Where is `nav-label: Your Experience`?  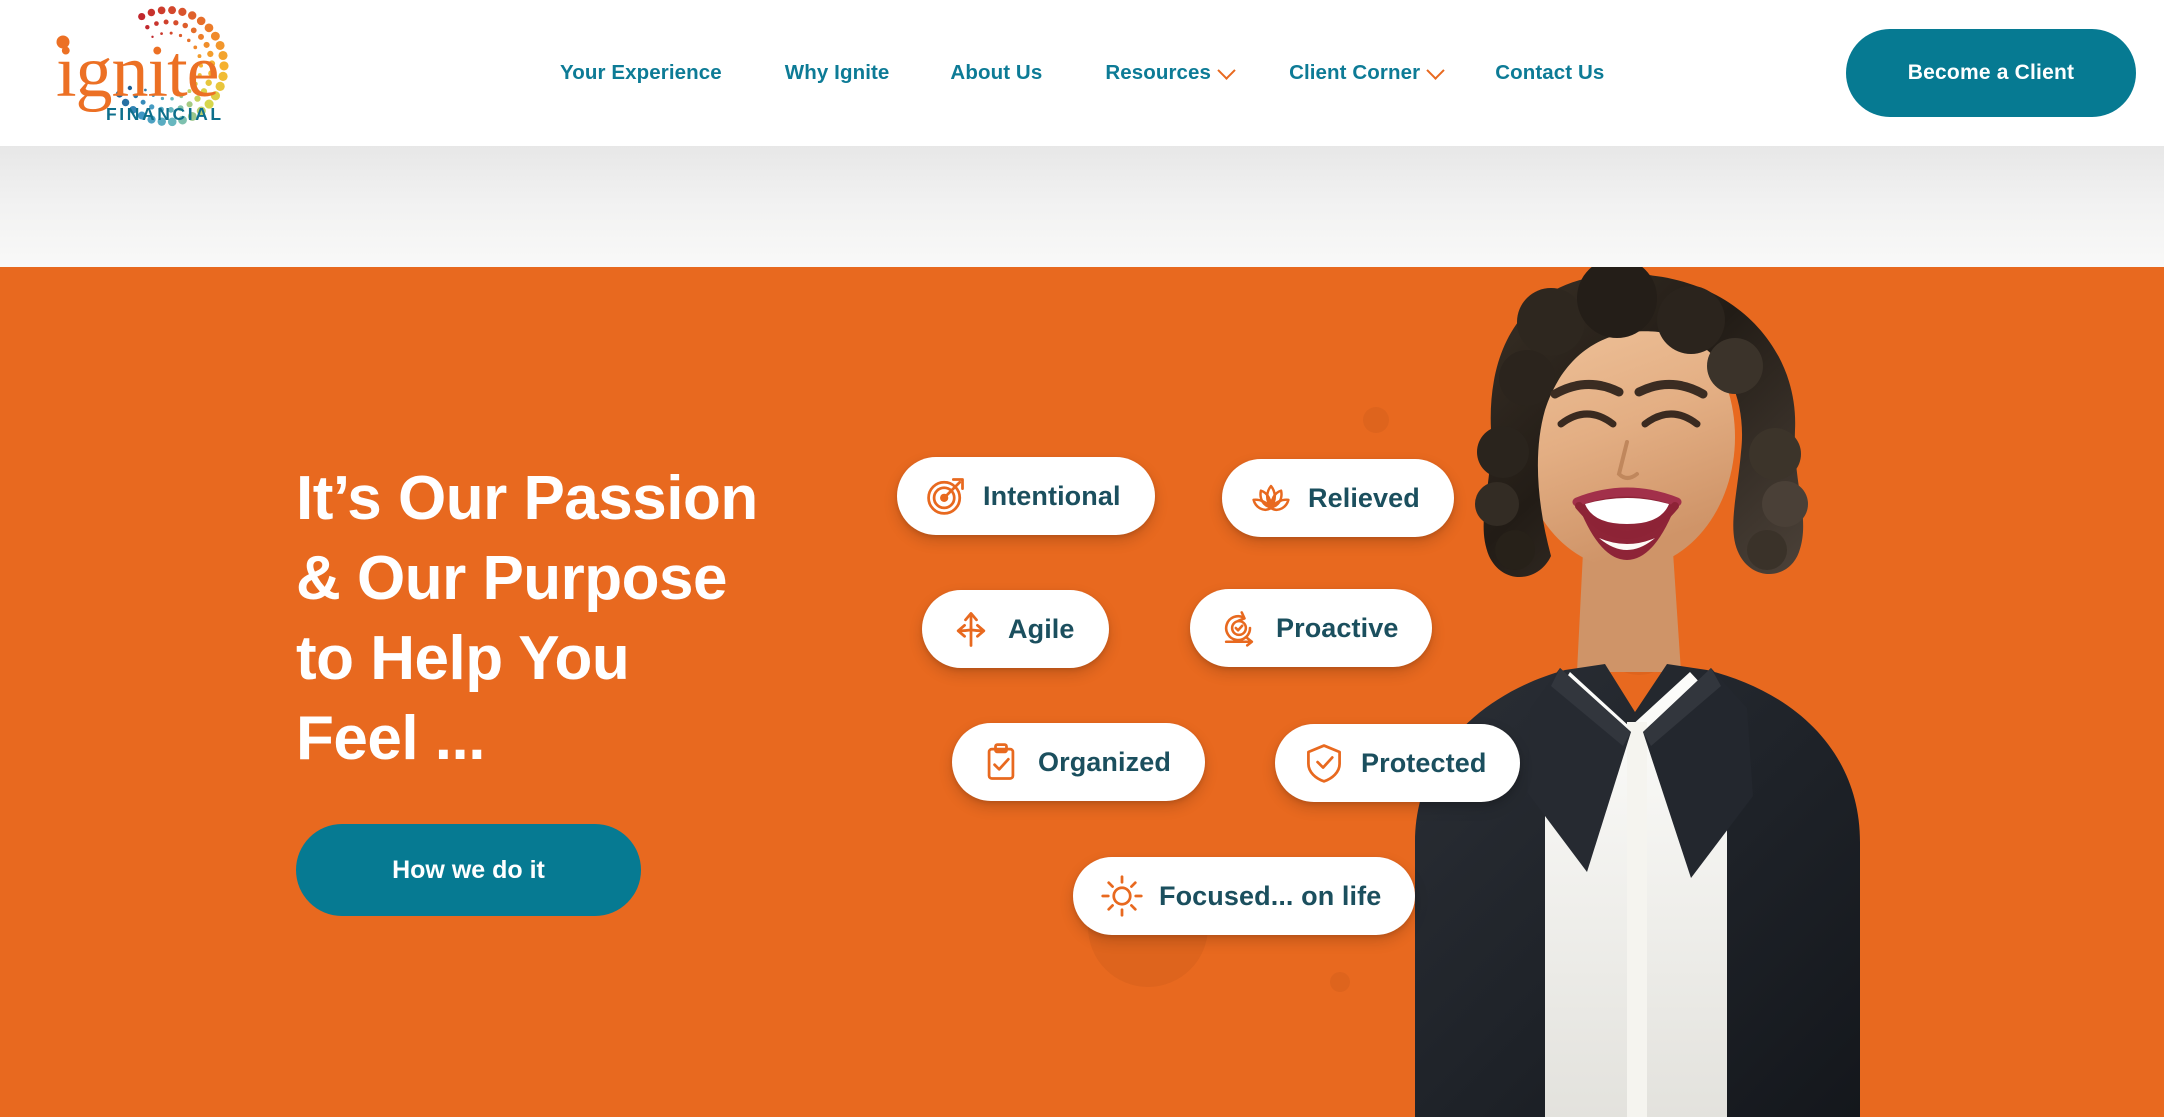
nav-label: Your Experience is located at coordinates (641, 72).